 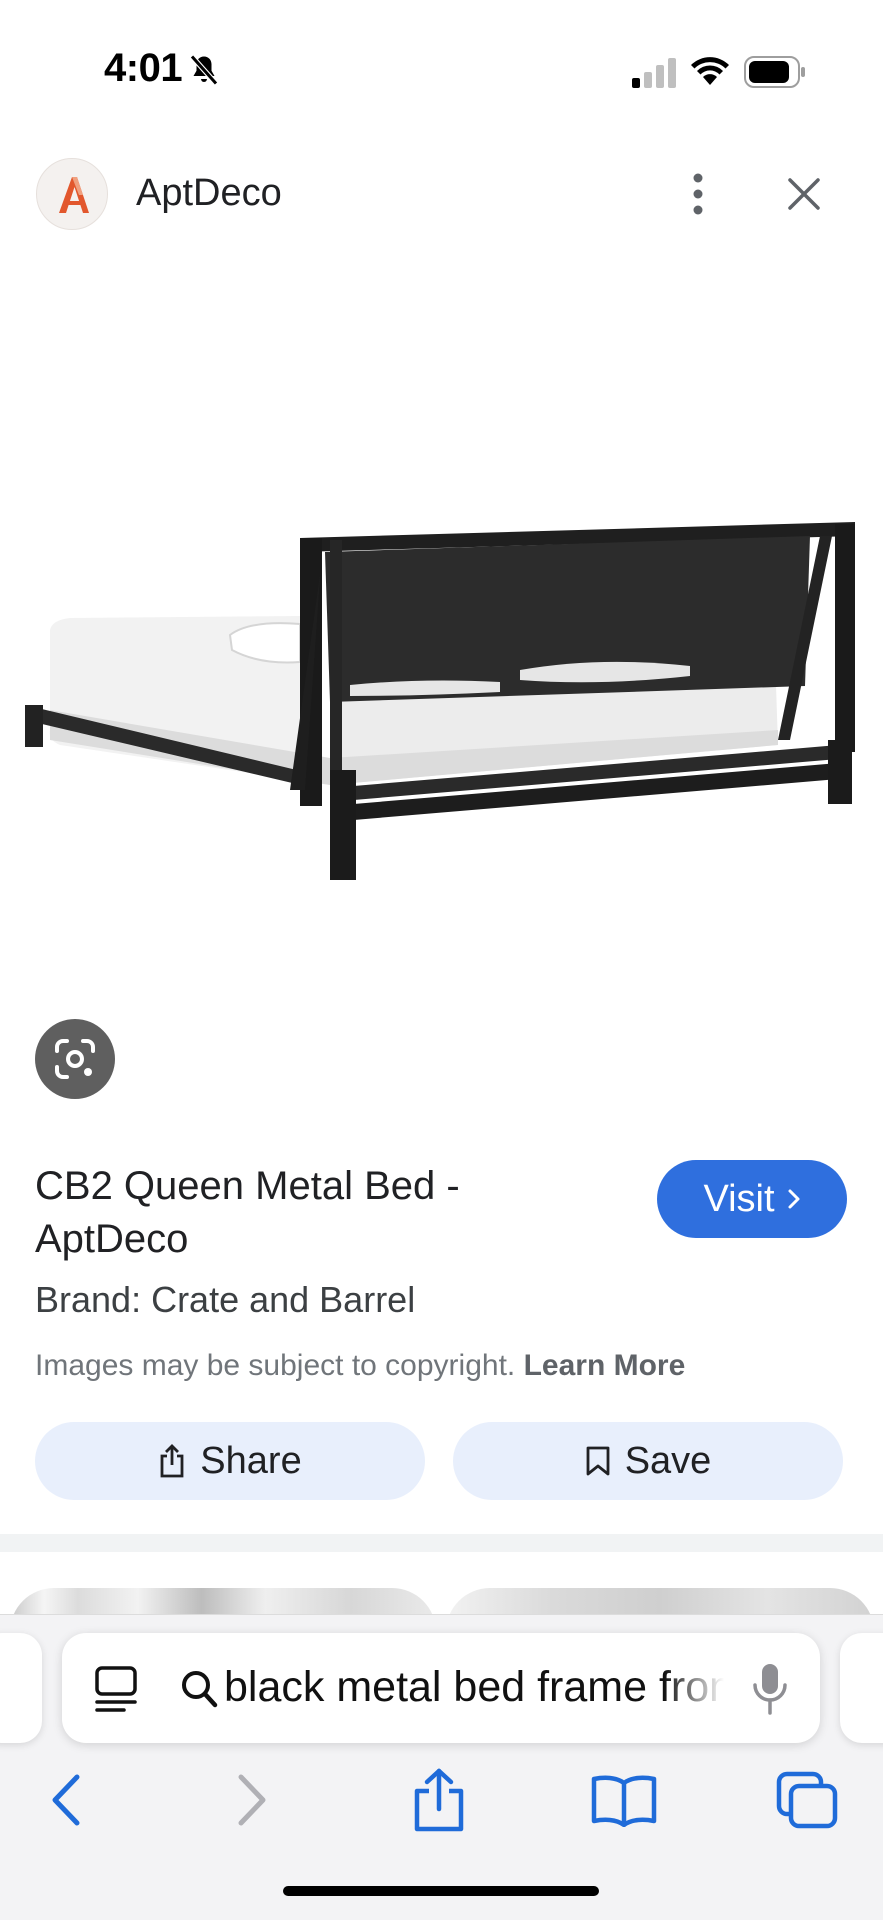 What do you see at coordinates (441, 1543) in the screenshot?
I see `section-divider` at bounding box center [441, 1543].